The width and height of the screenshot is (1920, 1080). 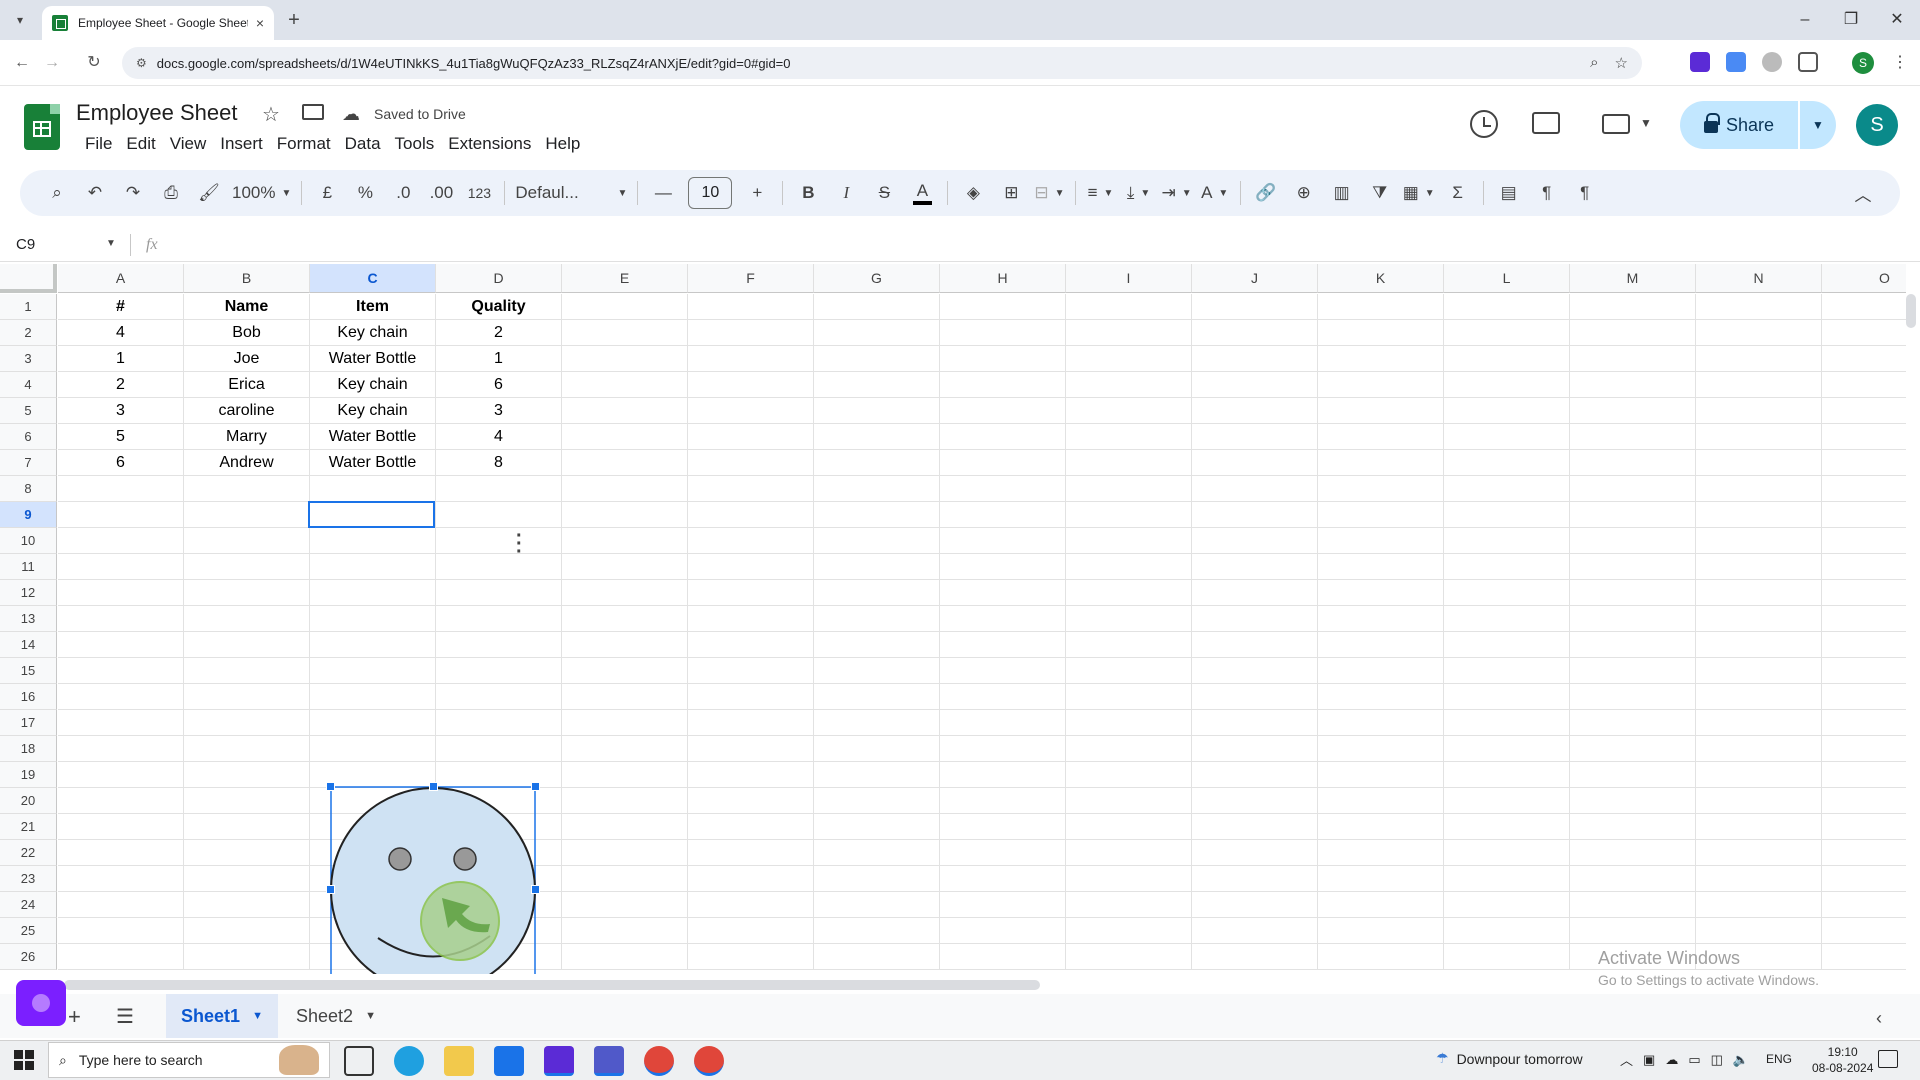 I want to click on resize-handle-top-center, so click(x=433, y=786).